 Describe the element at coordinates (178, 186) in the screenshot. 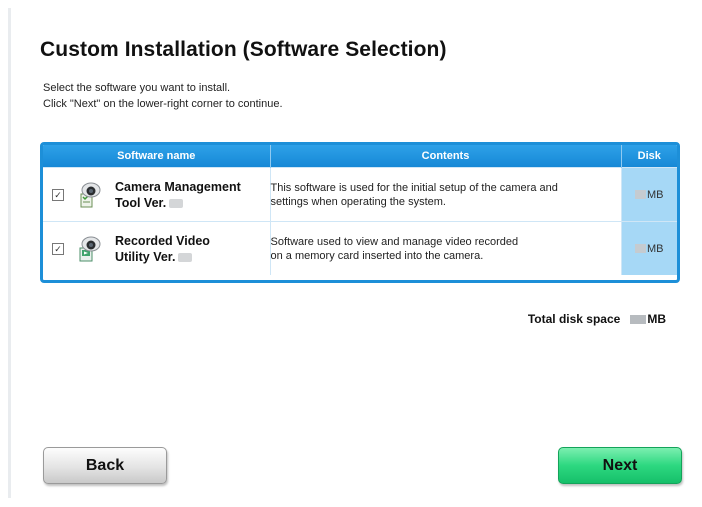

I see `software-name-line-1: Camera Management` at that location.